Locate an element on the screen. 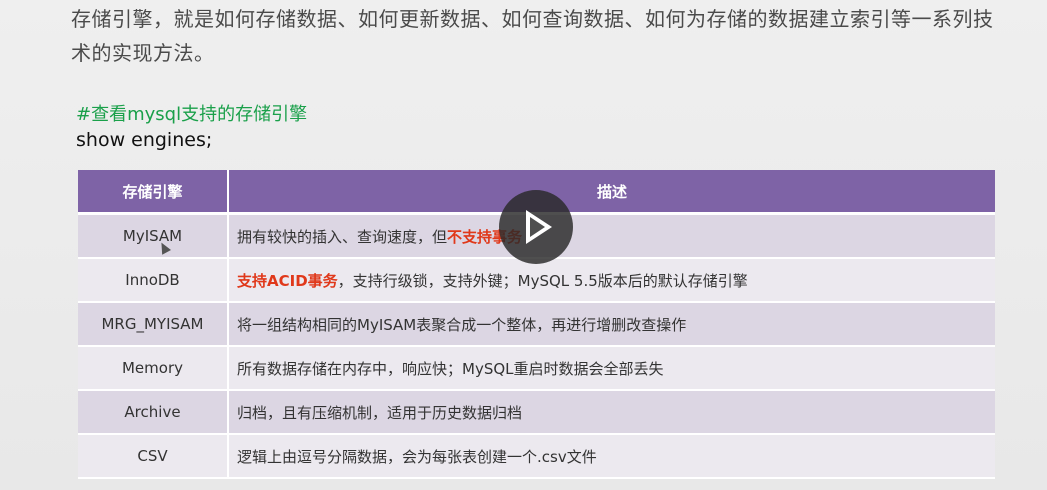 Image resolution: width=1047 pixels, height=490 pixels. header-description: 描述 is located at coordinates (611, 192).